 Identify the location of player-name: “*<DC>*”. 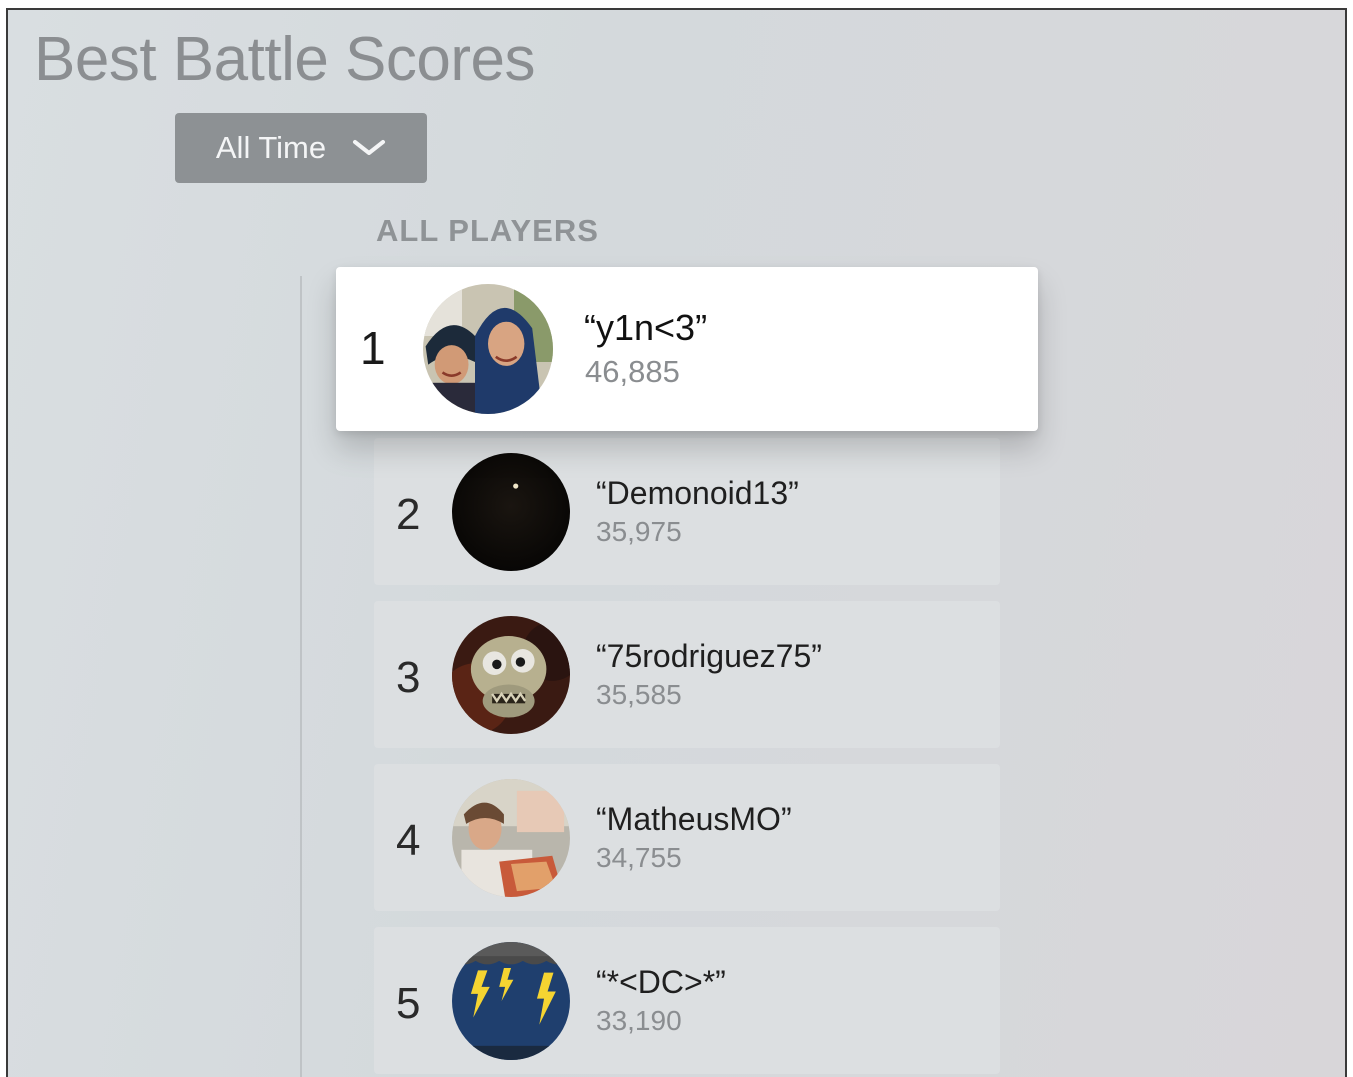
(661, 982).